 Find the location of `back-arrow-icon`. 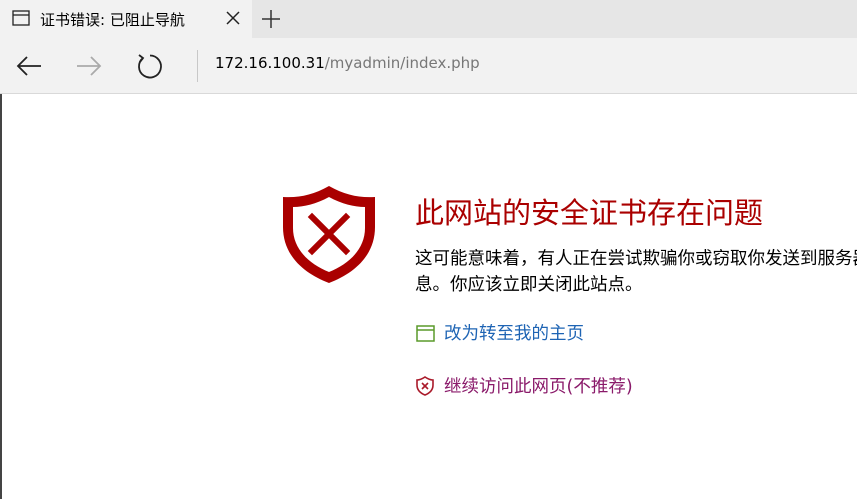

back-arrow-icon is located at coordinates (29, 66).